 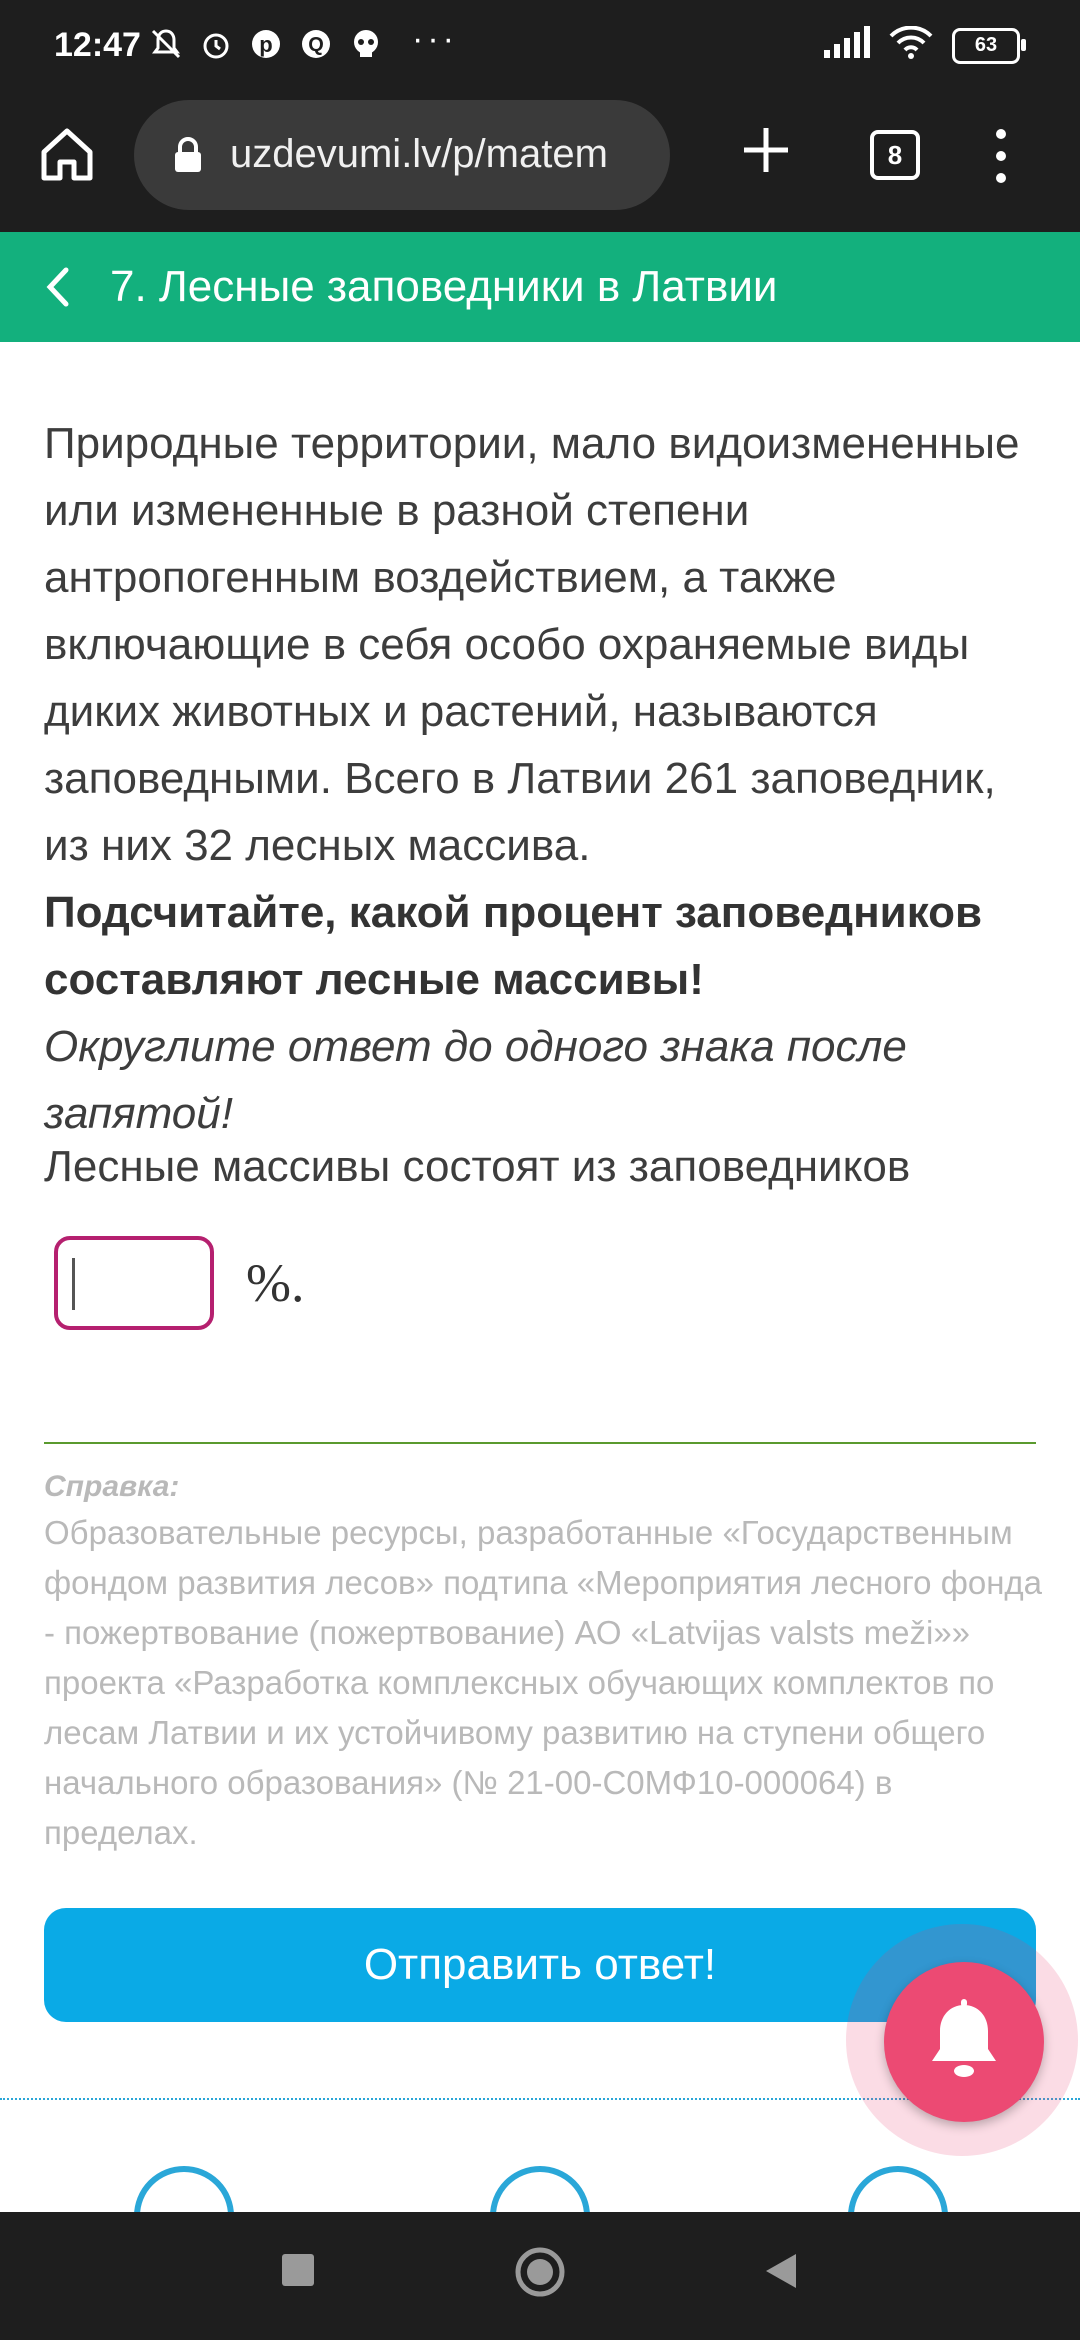 I want to click on wifi-icon, so click(x=911, y=45).